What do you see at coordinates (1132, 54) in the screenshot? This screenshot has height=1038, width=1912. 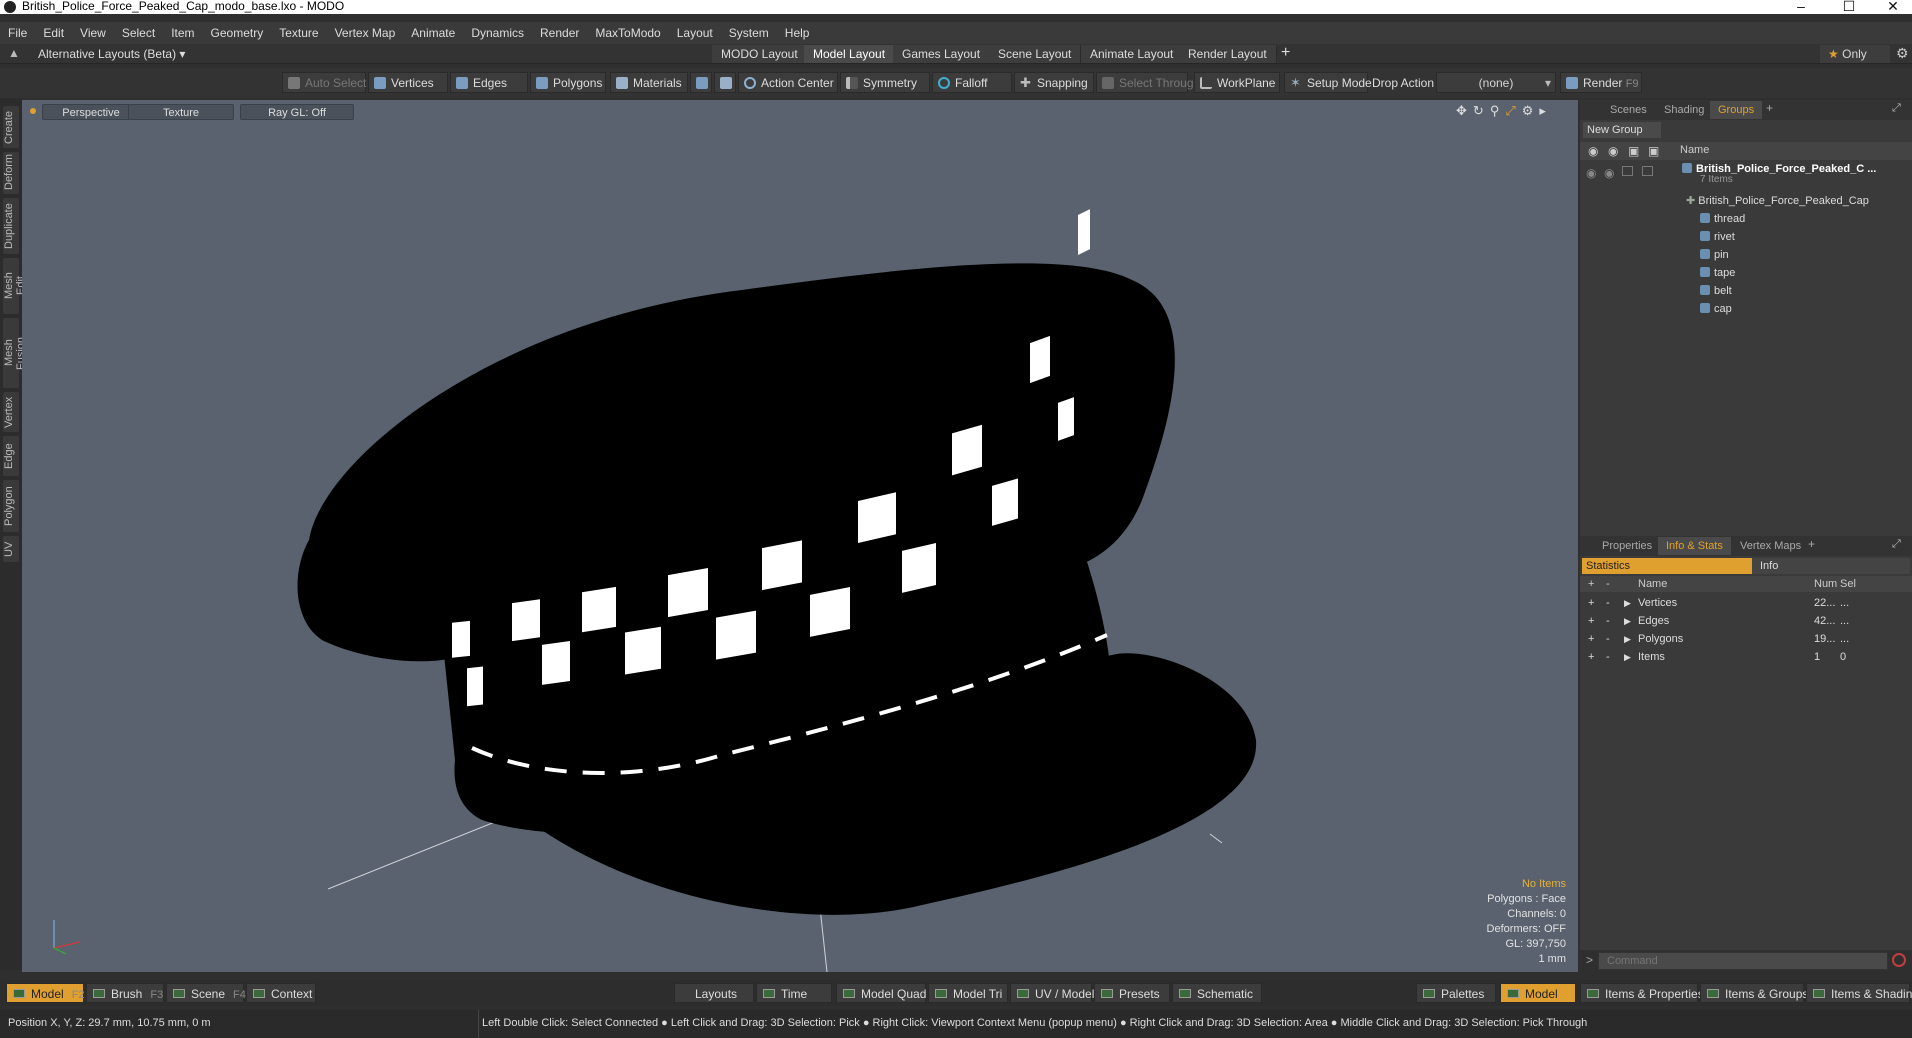 I see `tab-animate-layout: Animate Layout` at bounding box center [1132, 54].